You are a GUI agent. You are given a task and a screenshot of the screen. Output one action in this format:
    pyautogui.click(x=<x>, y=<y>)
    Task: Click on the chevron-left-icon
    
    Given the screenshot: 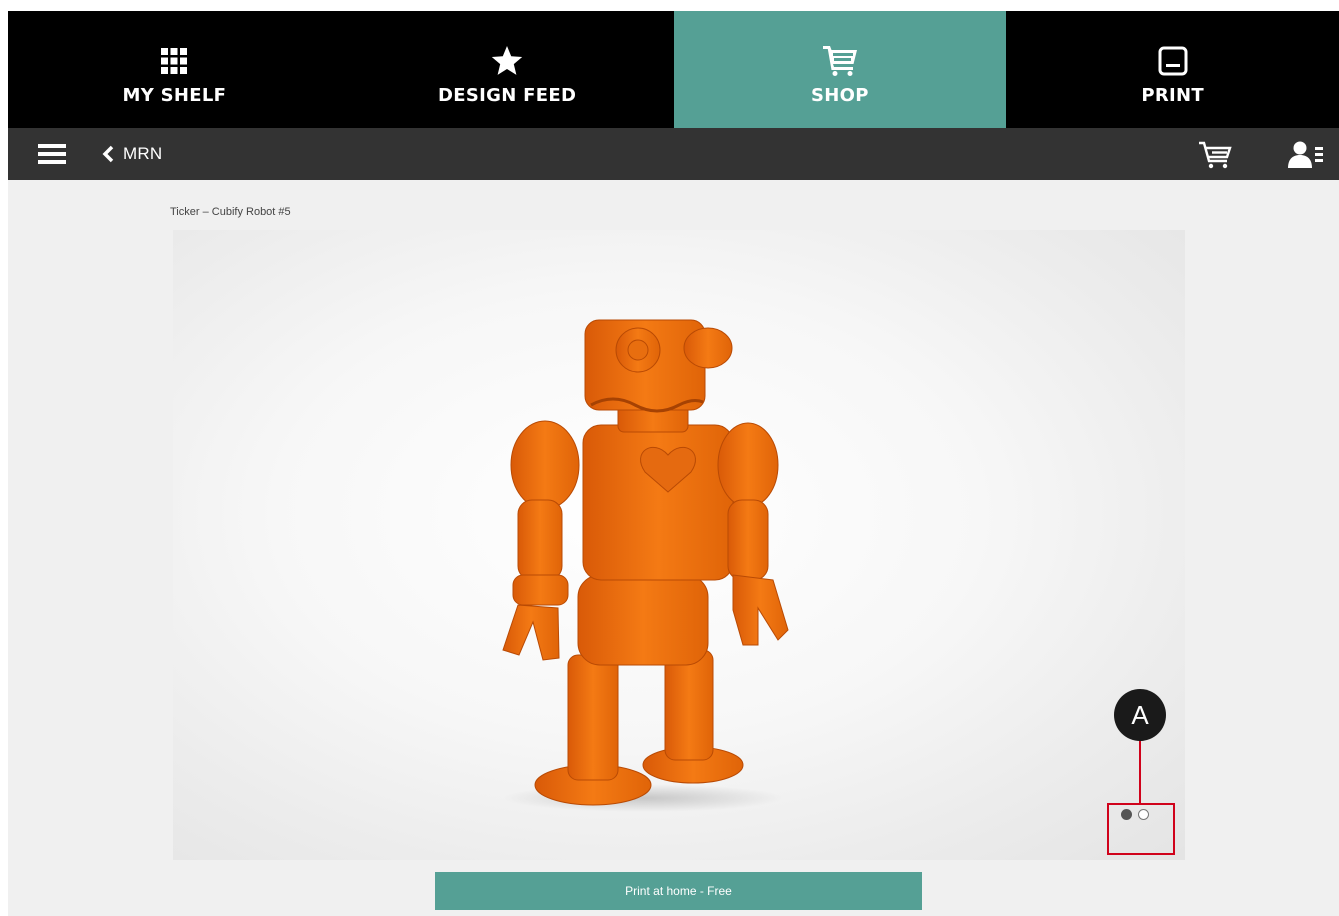 What is the action you would take?
    pyautogui.click(x=110, y=154)
    